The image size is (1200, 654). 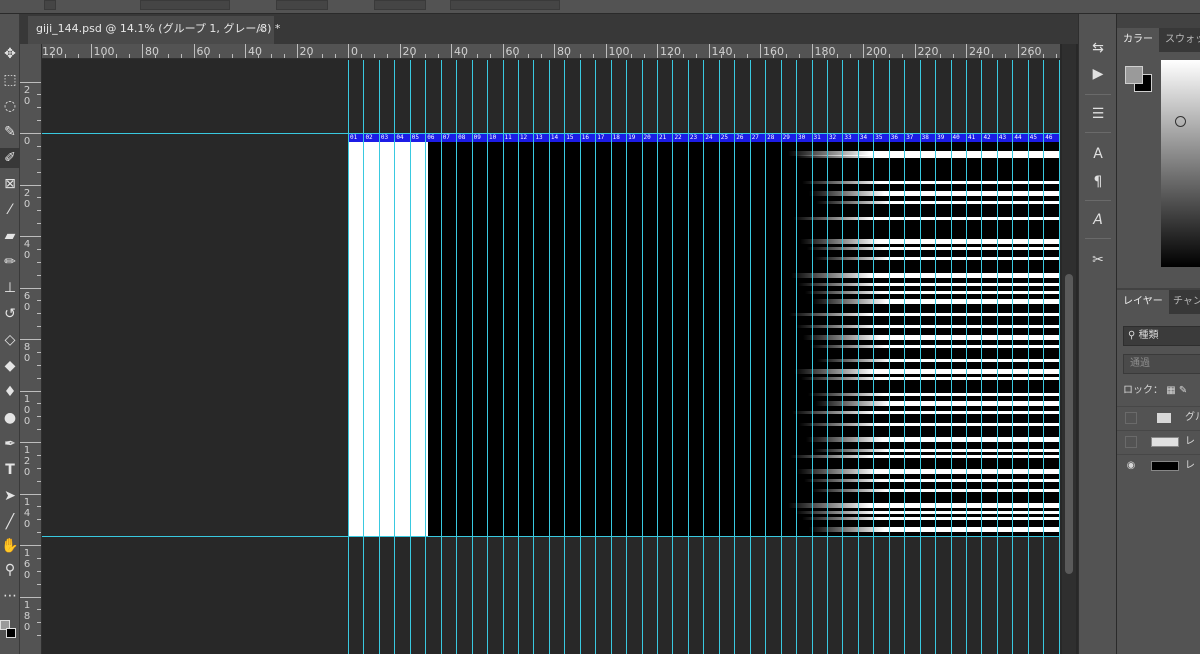 I want to click on visibility-icon: ◉, so click(x=1131, y=466).